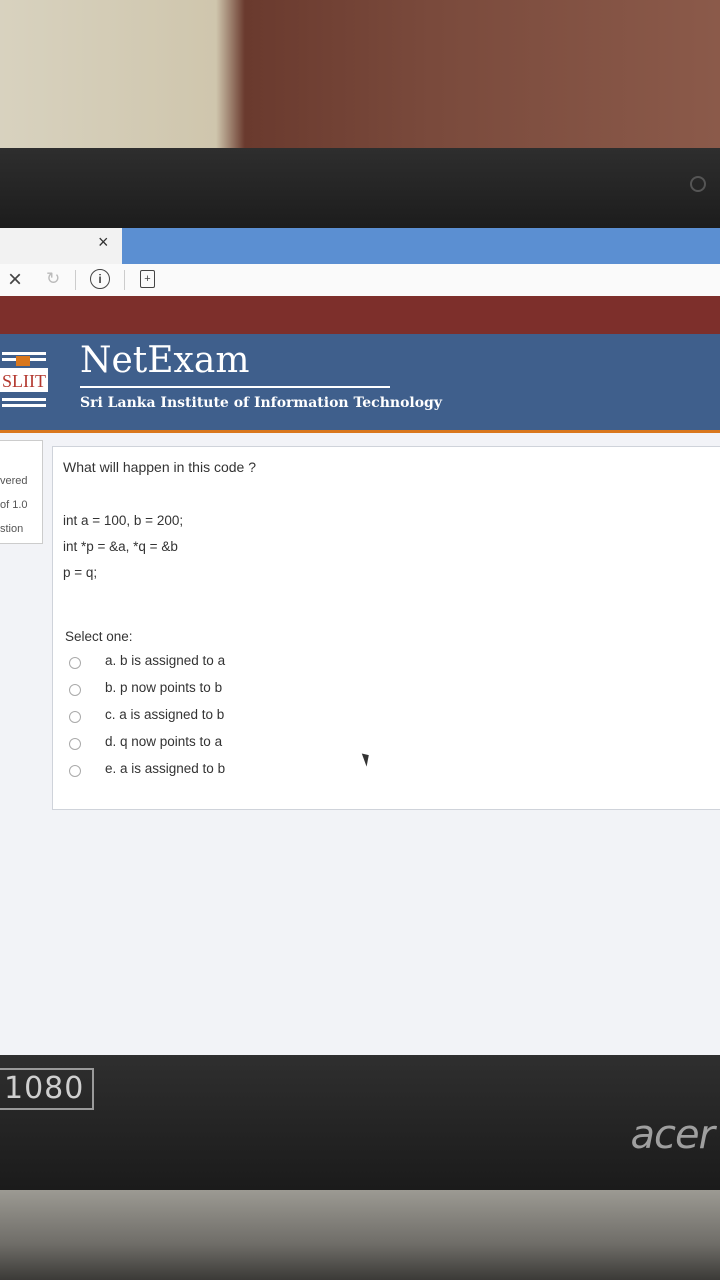 This screenshot has width=720, height=1280. I want to click on code-line: int *p = &a, *q = &b, so click(120, 546).